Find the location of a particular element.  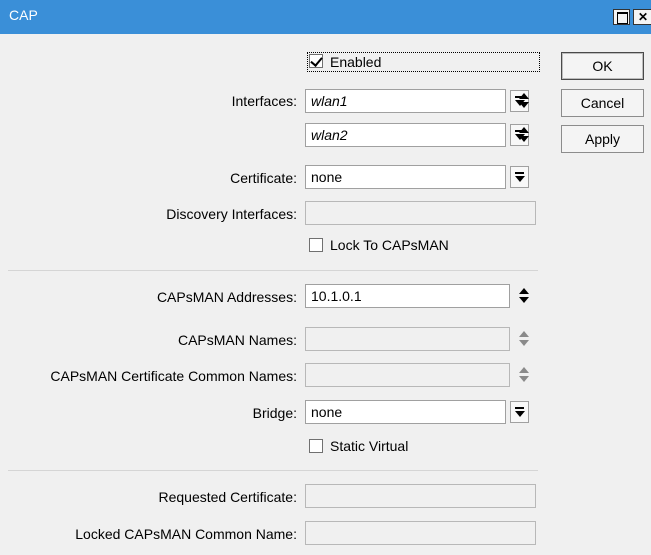

capsman-names-label: CAPsMAN Names: is located at coordinates (237, 340).